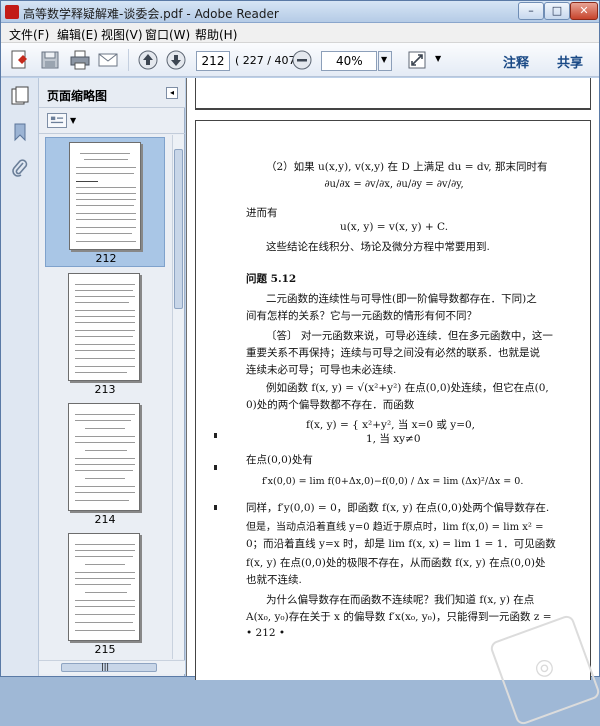 This screenshot has width=600, height=726. Describe the element at coordinates (262, 213) in the screenshot. I see `text-line: 进而有` at that location.